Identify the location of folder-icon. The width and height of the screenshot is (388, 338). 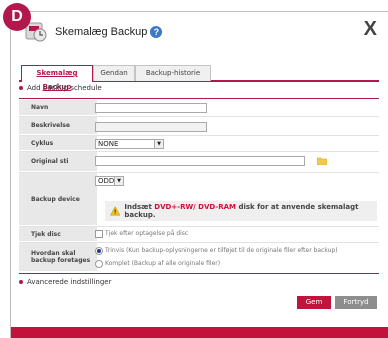
(322, 161).